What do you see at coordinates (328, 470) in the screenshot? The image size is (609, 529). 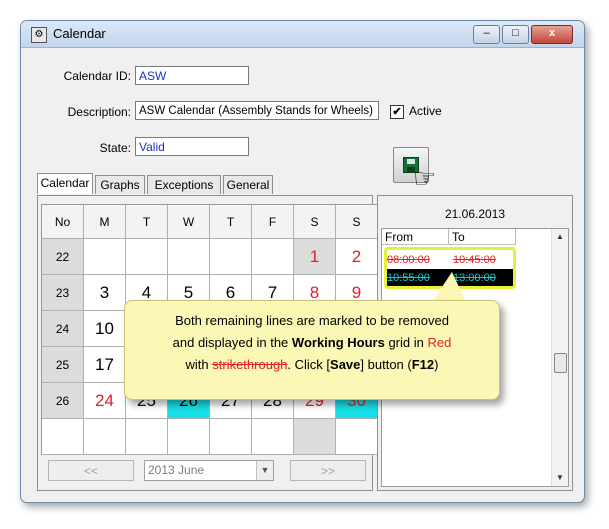 I see `next-month-button: >>` at bounding box center [328, 470].